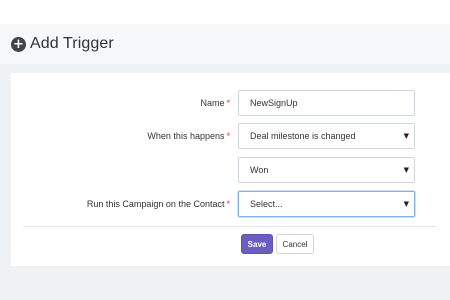 The width and height of the screenshot is (450, 300). Describe the element at coordinates (326, 170) in the screenshot. I see `milestone-select: Won ▼` at that location.